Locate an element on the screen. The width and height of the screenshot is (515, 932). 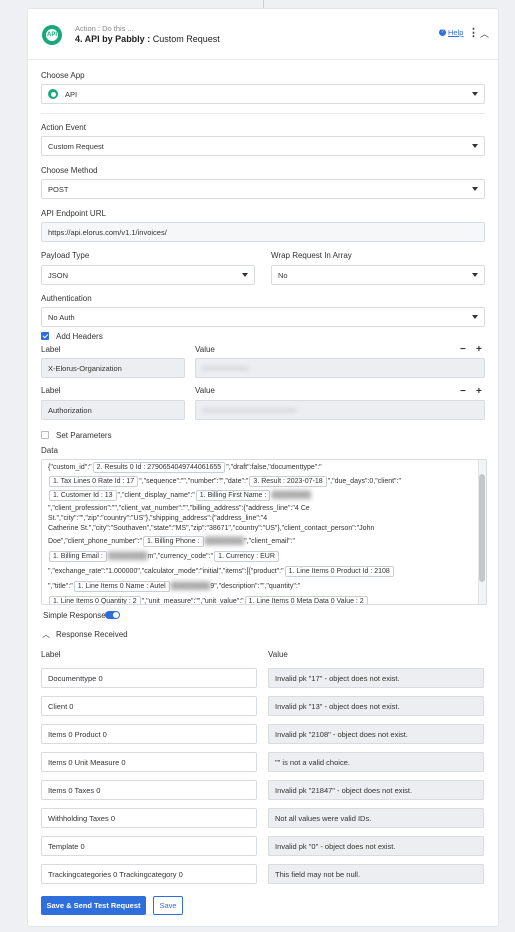
response-value-header: Value is located at coordinates (278, 654).